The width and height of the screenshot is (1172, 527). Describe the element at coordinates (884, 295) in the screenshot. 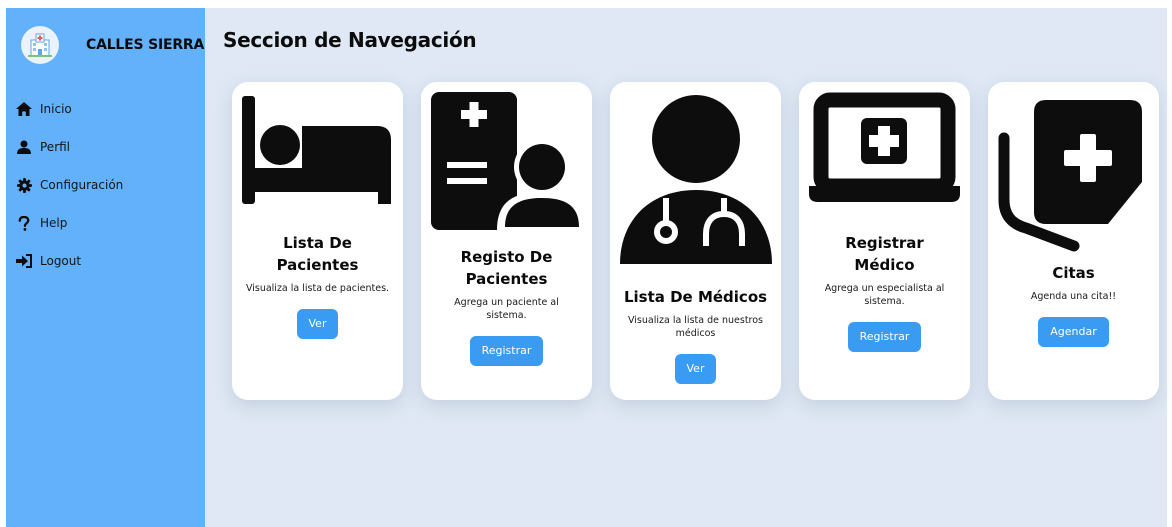

I see `card-description: Agrega un especialista al sistema.` at that location.